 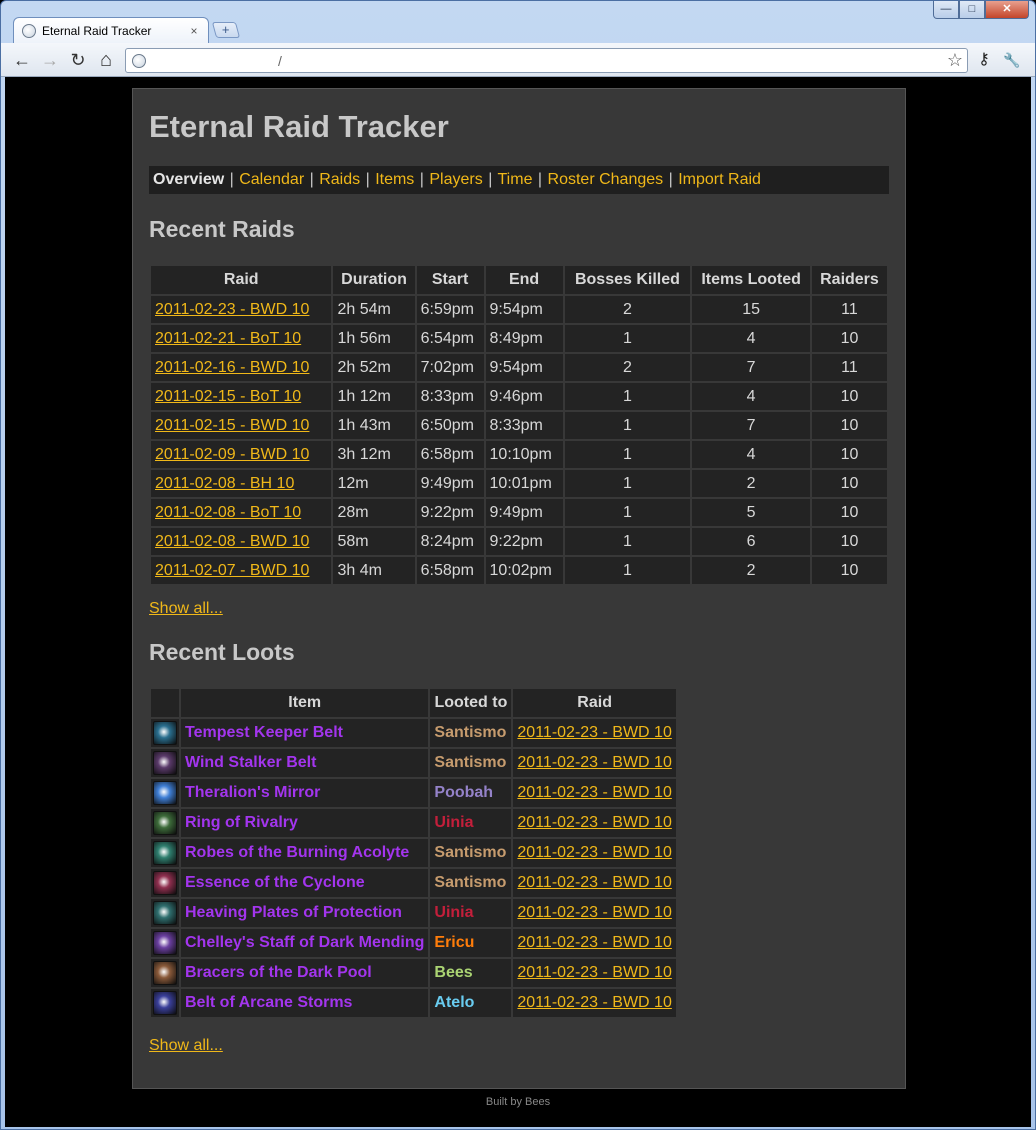 What do you see at coordinates (241, 822) in the screenshot?
I see `item-link: Ring of Rivalry` at bounding box center [241, 822].